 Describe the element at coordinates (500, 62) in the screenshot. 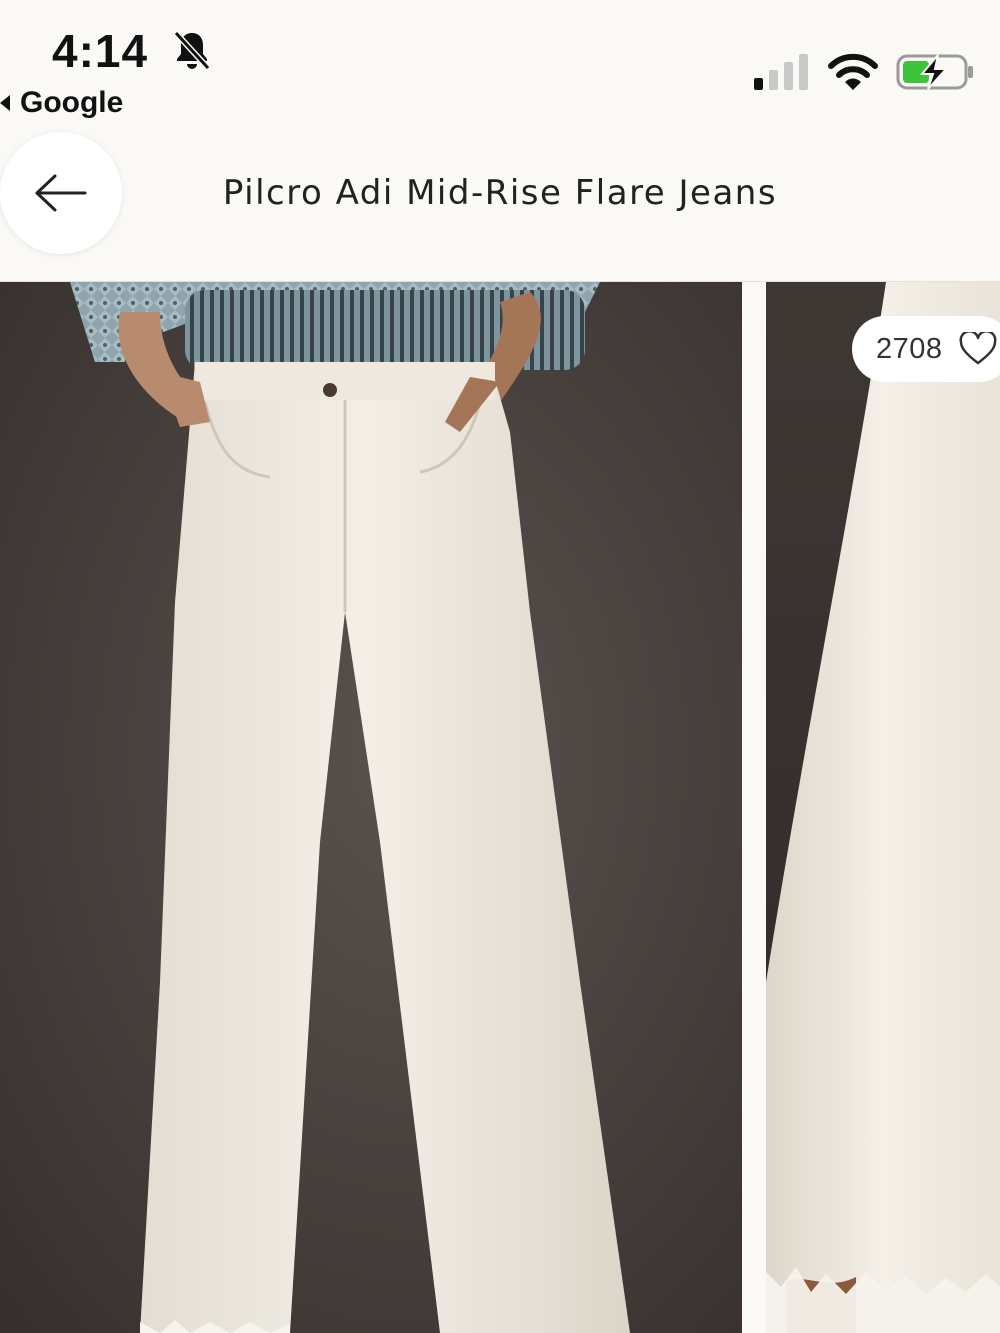

I see `status-bar: 4:14 Google` at that location.